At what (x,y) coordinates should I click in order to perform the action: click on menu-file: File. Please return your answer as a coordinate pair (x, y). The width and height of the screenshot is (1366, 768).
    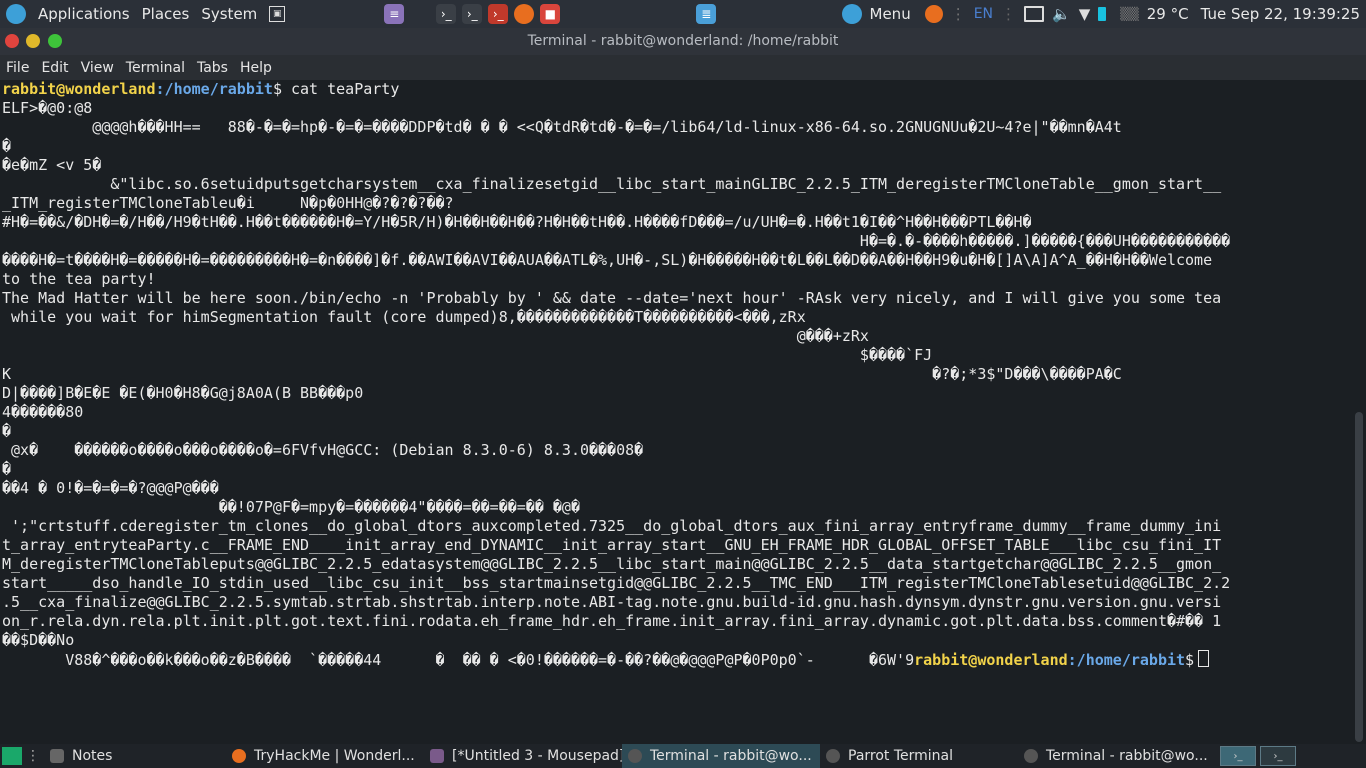
    Looking at the image, I should click on (17, 68).